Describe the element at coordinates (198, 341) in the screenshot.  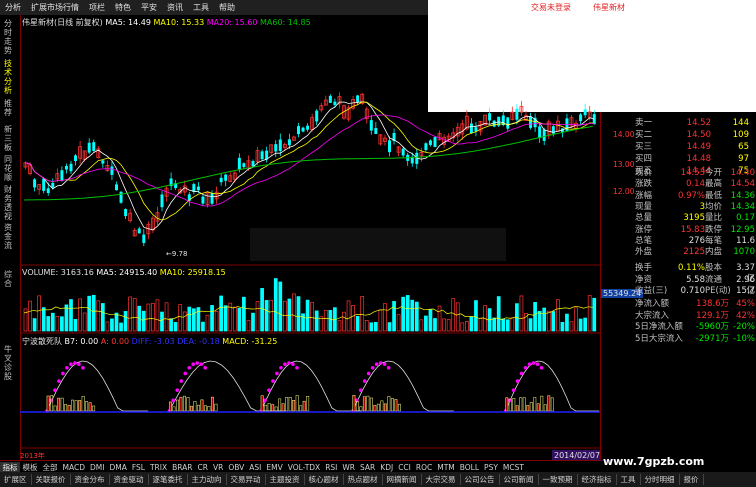
I see `dea-label: DEA: -0.18` at that location.